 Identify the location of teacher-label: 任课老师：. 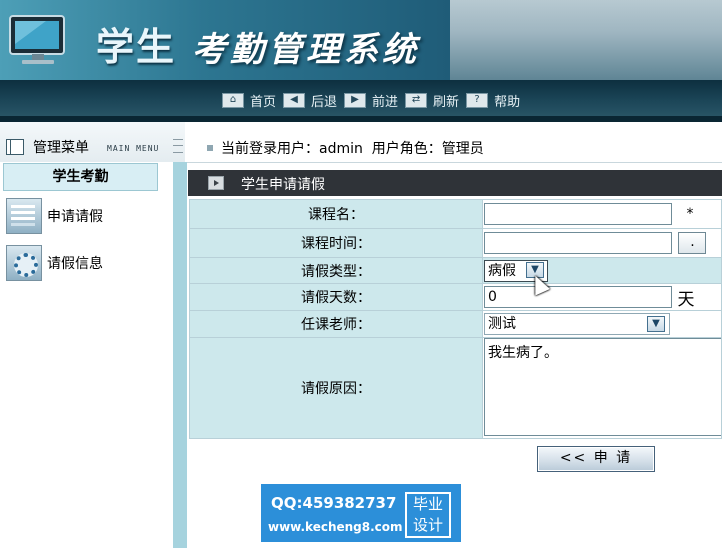
(336, 324).